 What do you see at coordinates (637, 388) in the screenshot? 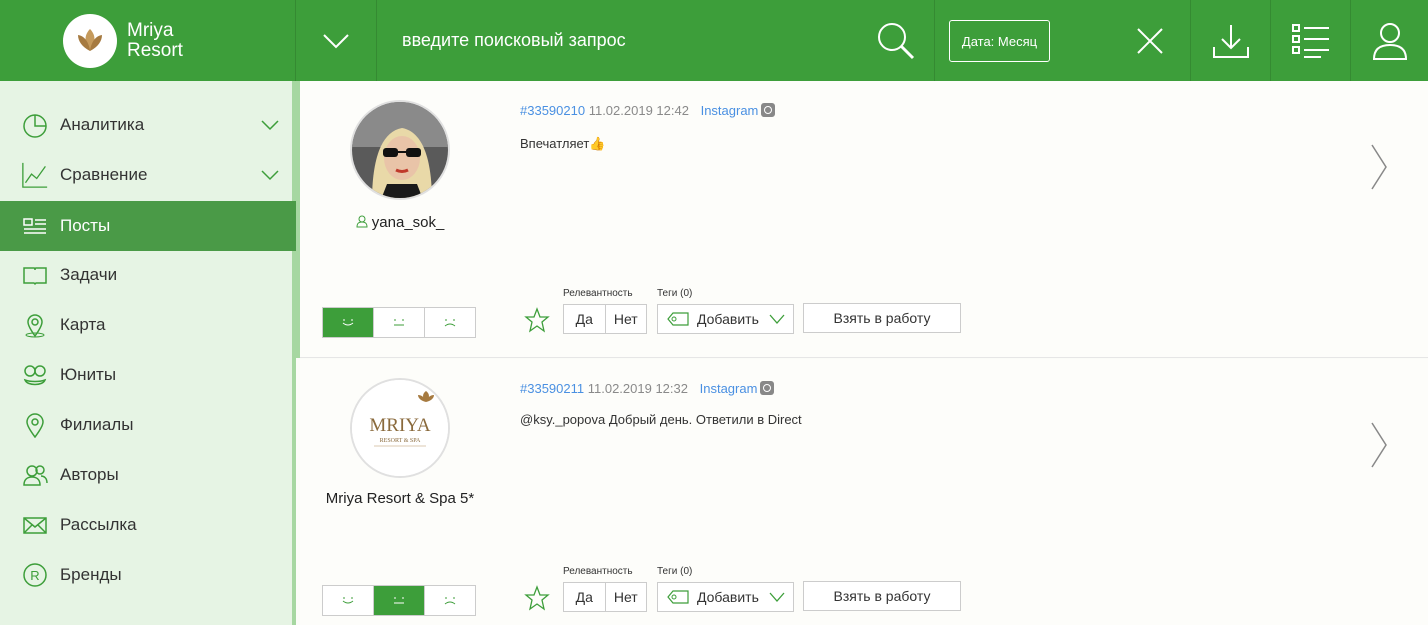
I see `post-datetime: 11.02.2019 12:32` at bounding box center [637, 388].